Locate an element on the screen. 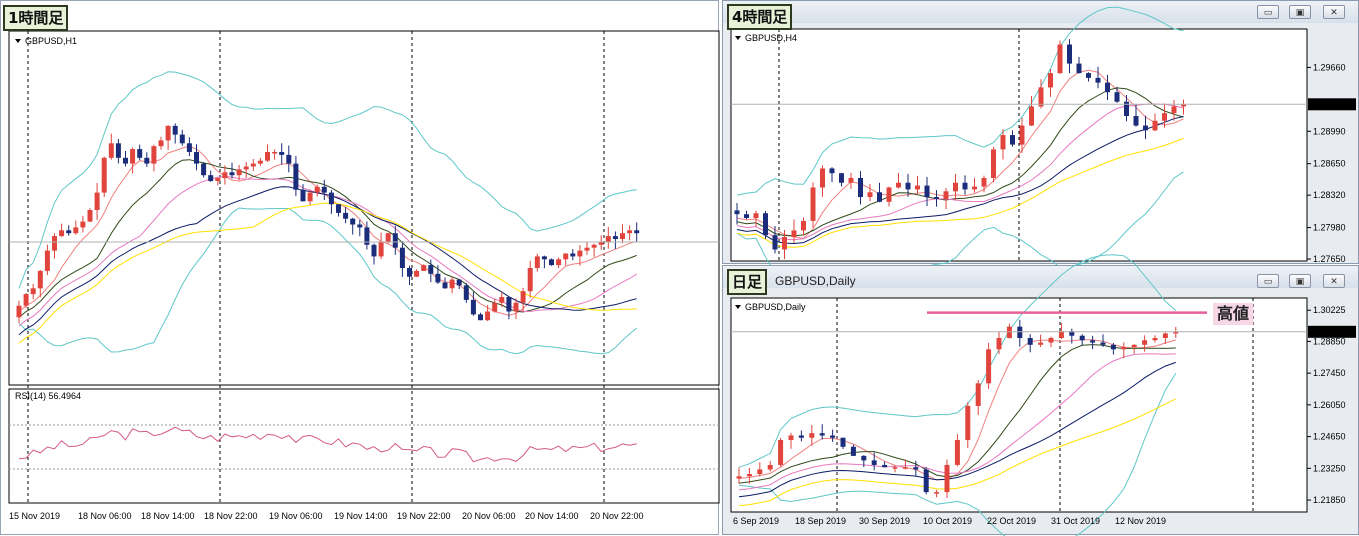 Image resolution: width=1359 pixels, height=536 pixels. h4-timeframe-badge: 4時間足 is located at coordinates (760, 17).